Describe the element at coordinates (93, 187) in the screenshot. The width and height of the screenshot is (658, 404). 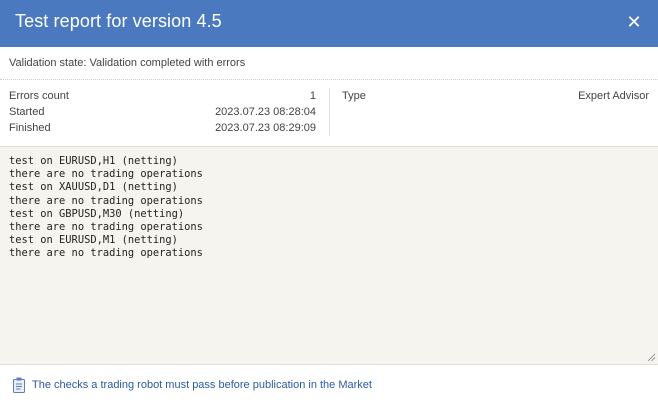
I see `log-line: test on XAUUSD,D1 (netting)` at that location.